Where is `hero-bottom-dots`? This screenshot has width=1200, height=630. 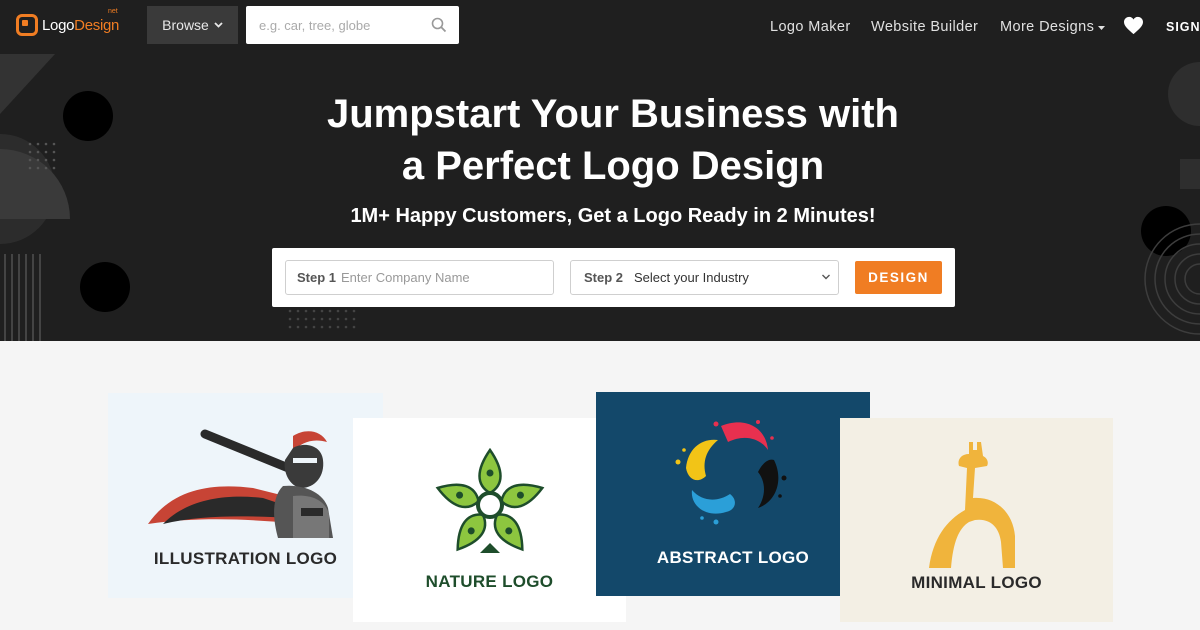
hero-bottom-dots is located at coordinates (322, 319).